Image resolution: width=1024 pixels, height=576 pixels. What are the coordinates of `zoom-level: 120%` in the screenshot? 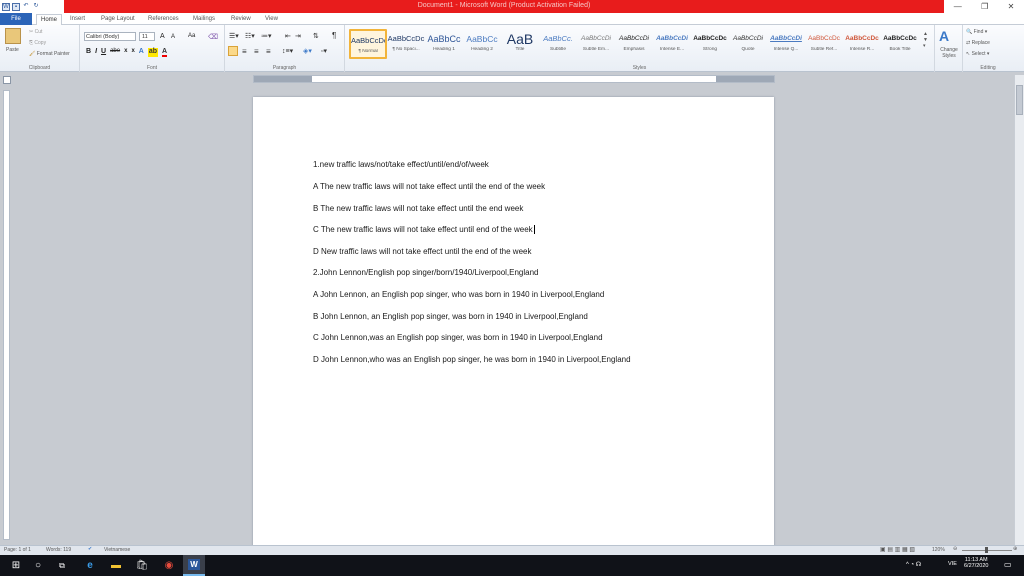 It's located at (938, 550).